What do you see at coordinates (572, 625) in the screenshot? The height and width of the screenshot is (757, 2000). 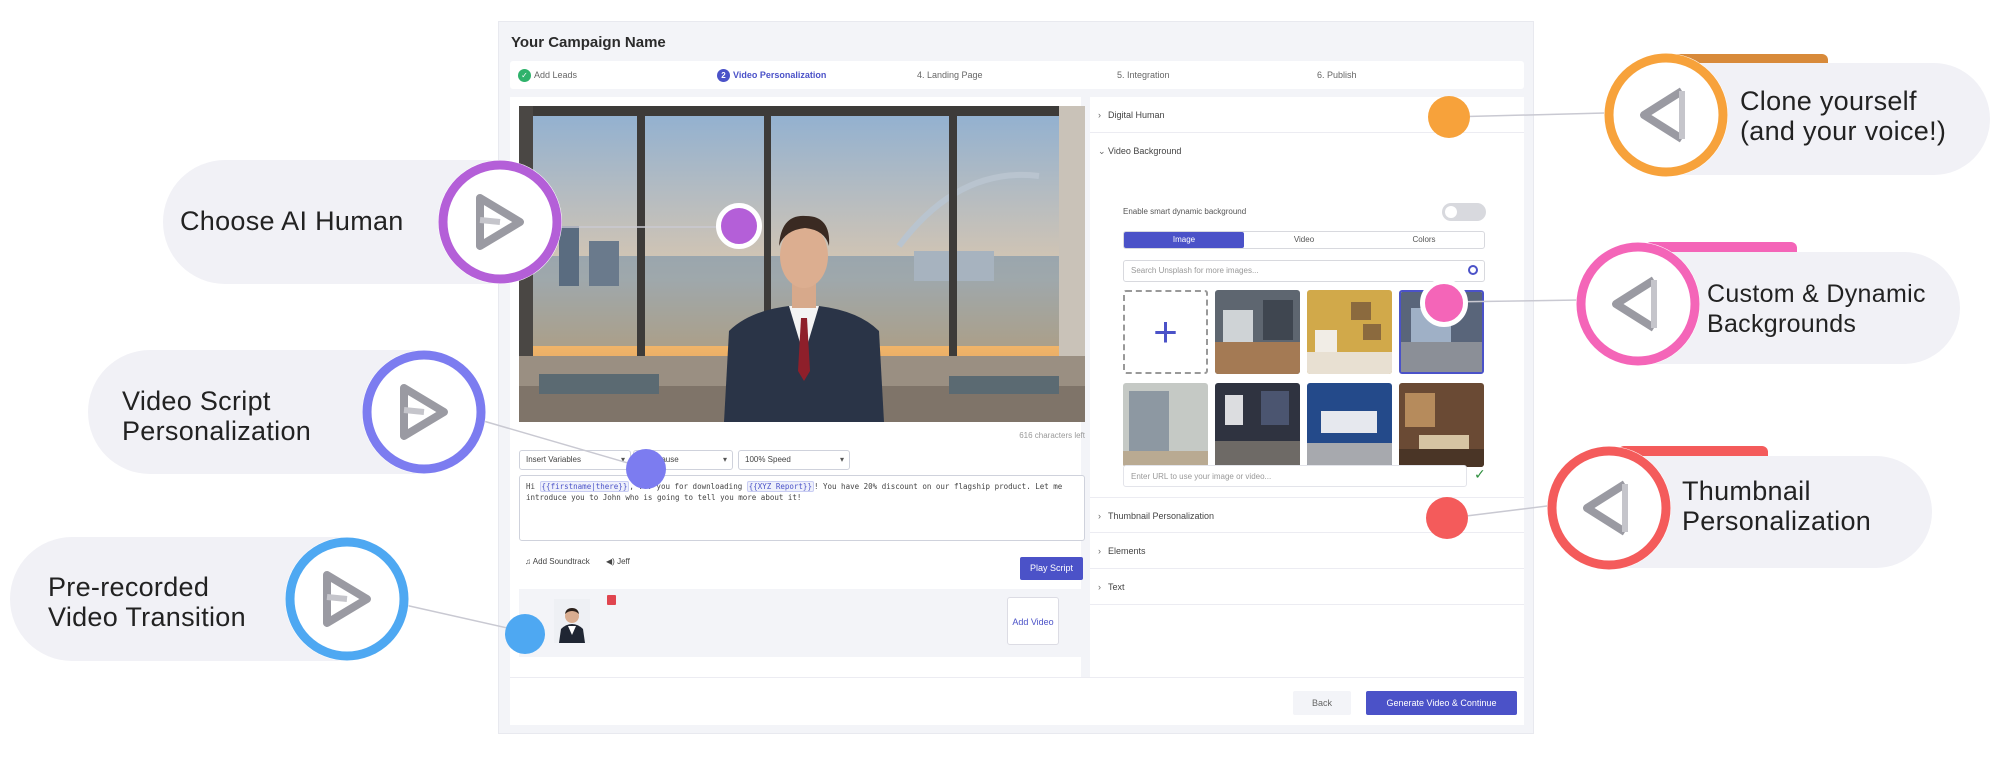 I see `presenter-thumbnail-illustration` at bounding box center [572, 625].